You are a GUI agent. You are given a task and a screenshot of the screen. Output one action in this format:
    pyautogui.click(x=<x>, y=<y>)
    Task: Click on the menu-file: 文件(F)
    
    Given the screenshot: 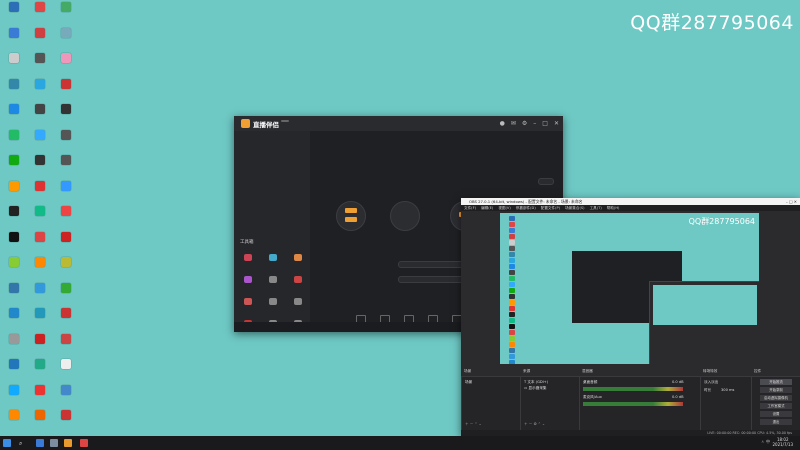 What is the action you would take?
    pyautogui.click(x=470, y=208)
    